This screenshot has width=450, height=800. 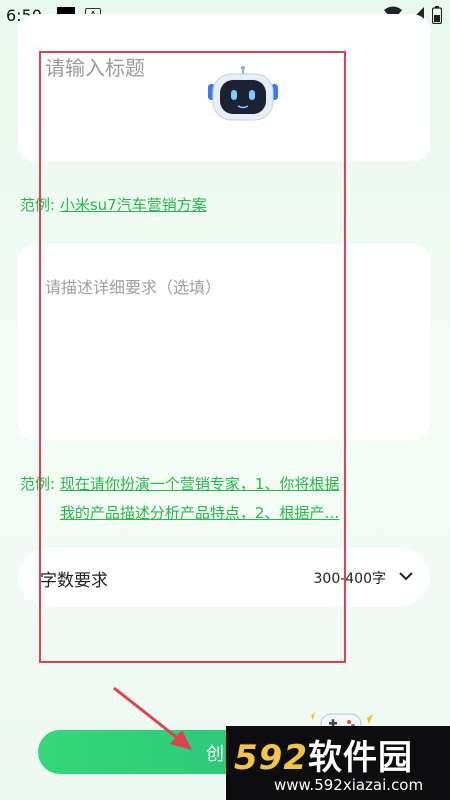 I want to click on word-count-label: 字数要求, so click(x=74, y=581).